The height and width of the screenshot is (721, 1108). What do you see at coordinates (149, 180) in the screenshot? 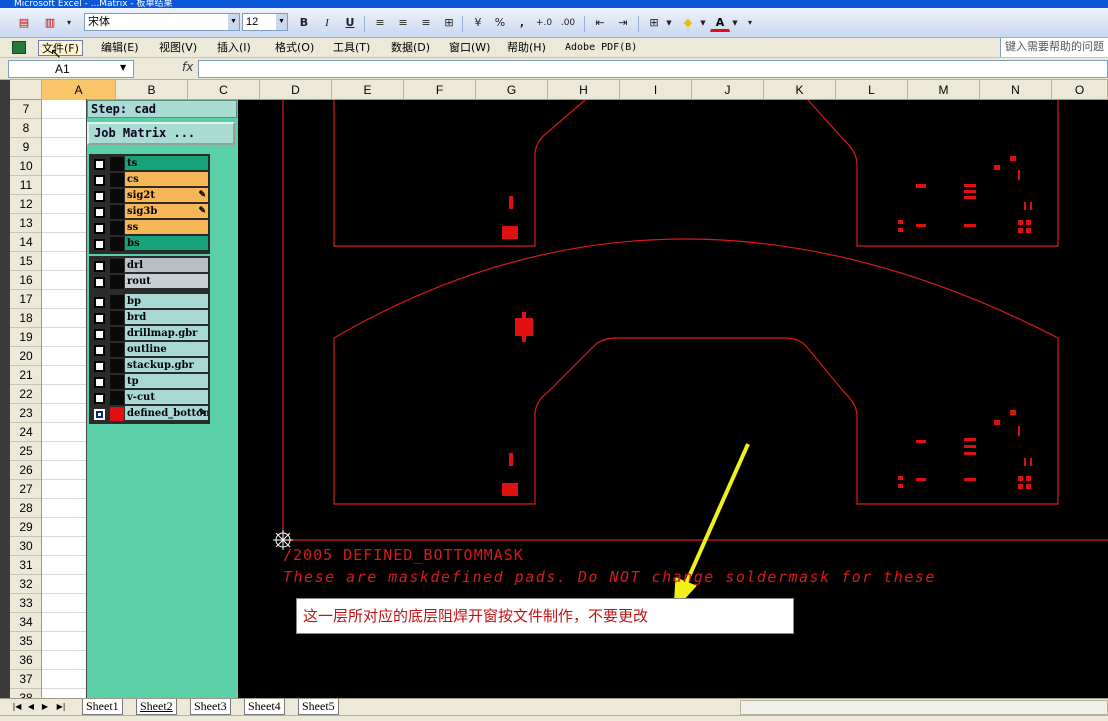
I see `layer-row: cs` at bounding box center [149, 180].